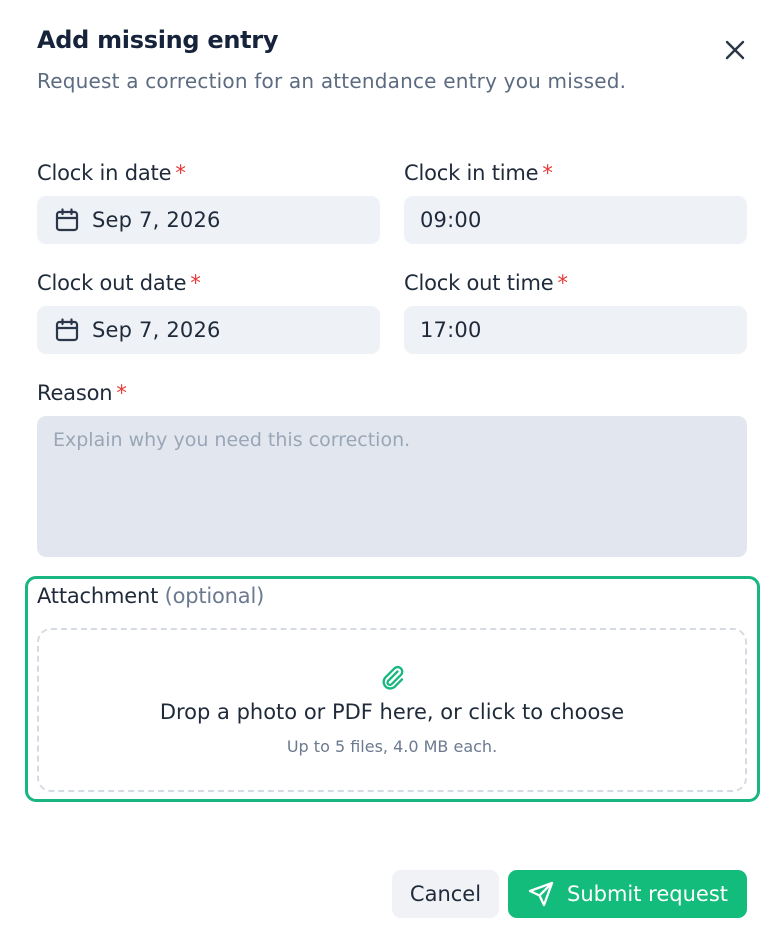 The image size is (784, 943). I want to click on dialog-title: Add missing entry, so click(158, 40).